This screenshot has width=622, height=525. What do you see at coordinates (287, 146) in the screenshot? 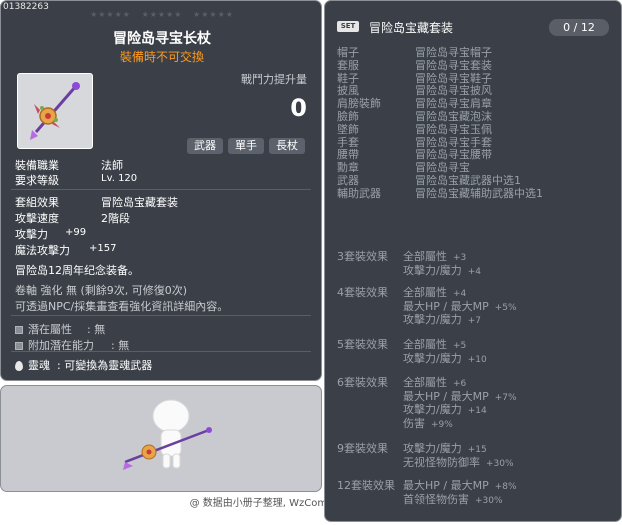
I see `tag-staff: 長杖` at bounding box center [287, 146].